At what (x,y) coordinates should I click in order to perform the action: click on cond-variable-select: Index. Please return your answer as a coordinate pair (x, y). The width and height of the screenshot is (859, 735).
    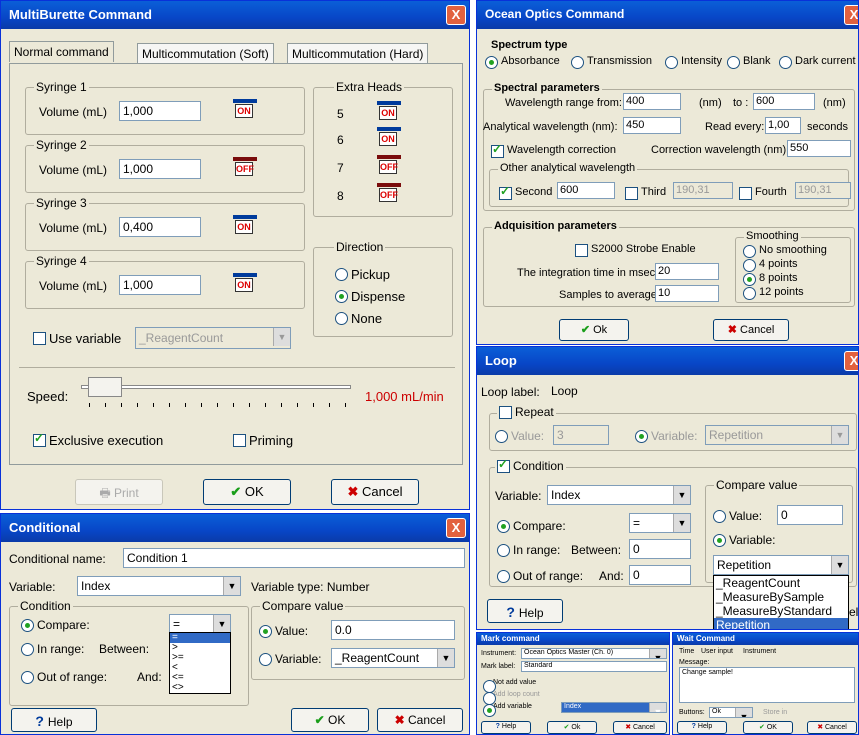
    Looking at the image, I should click on (619, 495).